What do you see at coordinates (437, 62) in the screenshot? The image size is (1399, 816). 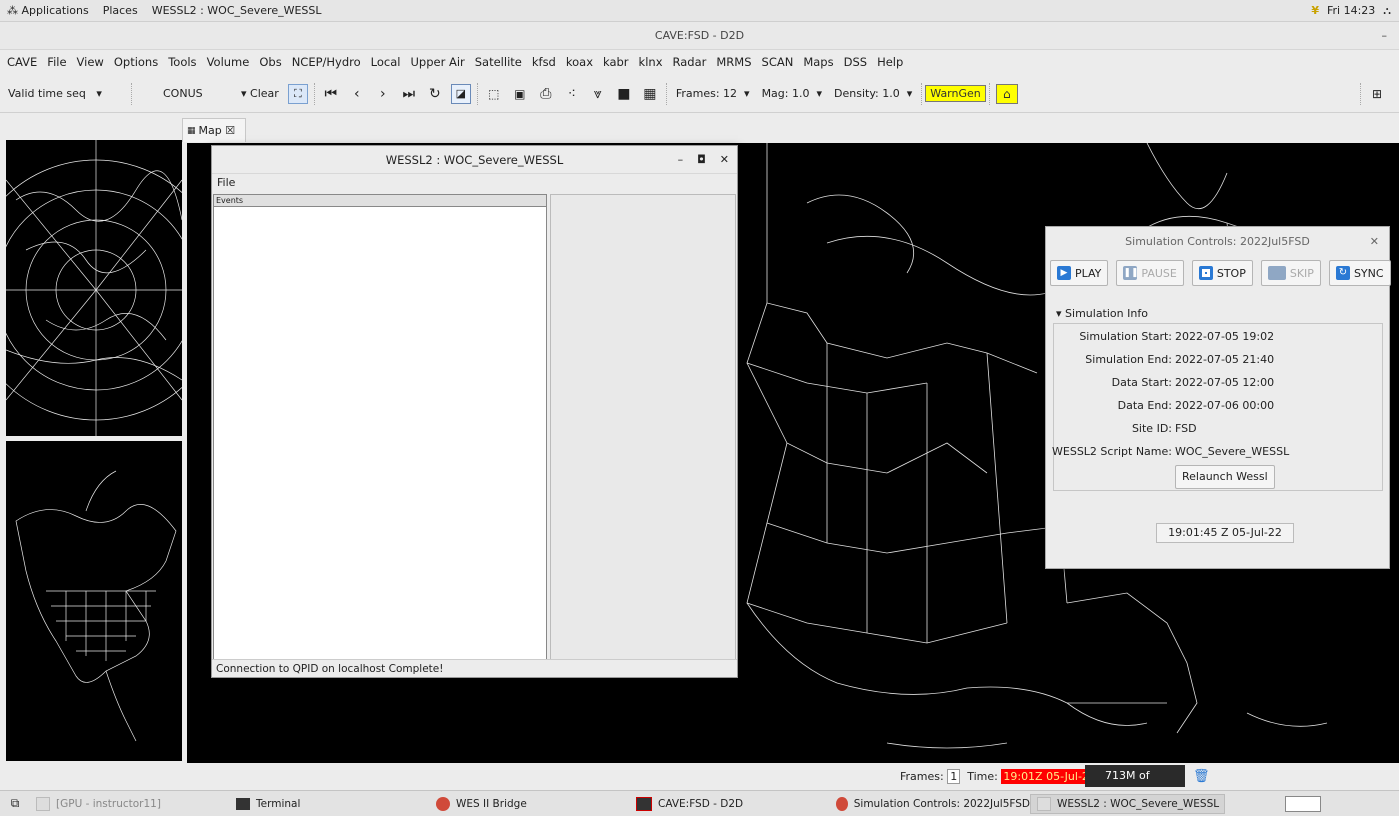 I see `menu-upper-air: Upper Air` at bounding box center [437, 62].